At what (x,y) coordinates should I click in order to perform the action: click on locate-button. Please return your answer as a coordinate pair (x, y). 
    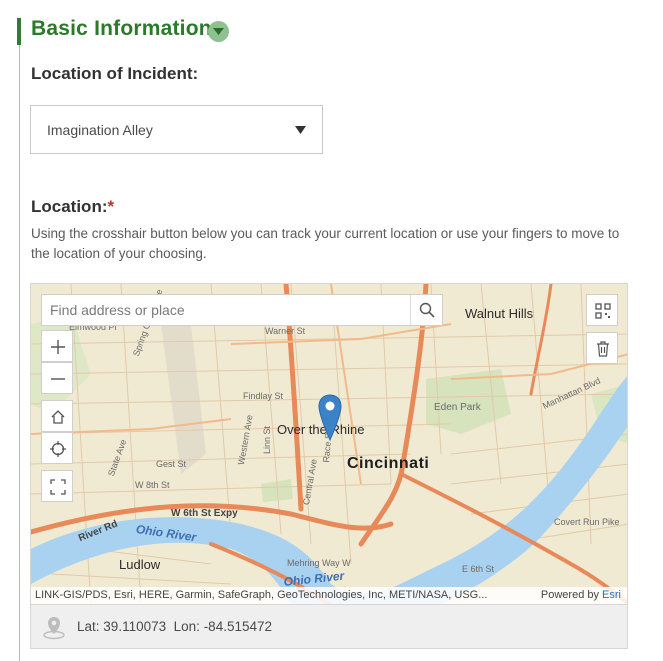
    Looking at the image, I should click on (57, 448).